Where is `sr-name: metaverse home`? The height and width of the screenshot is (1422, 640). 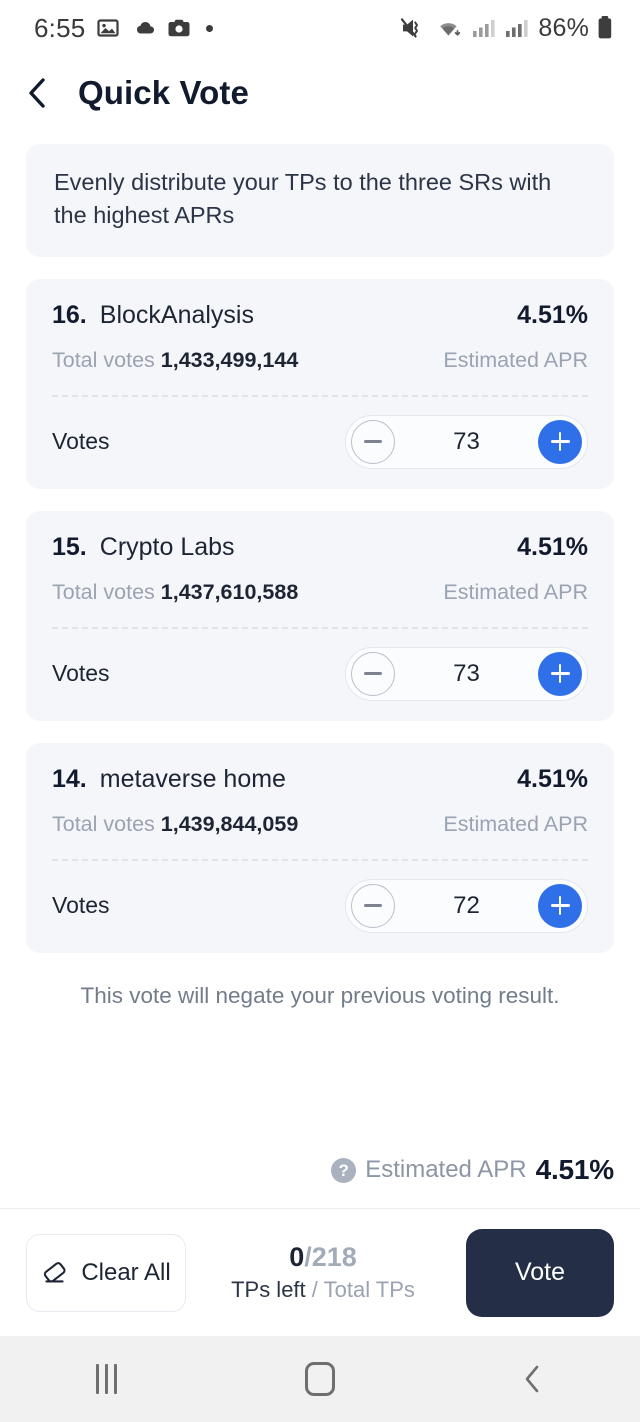 sr-name: metaverse home is located at coordinates (192, 778).